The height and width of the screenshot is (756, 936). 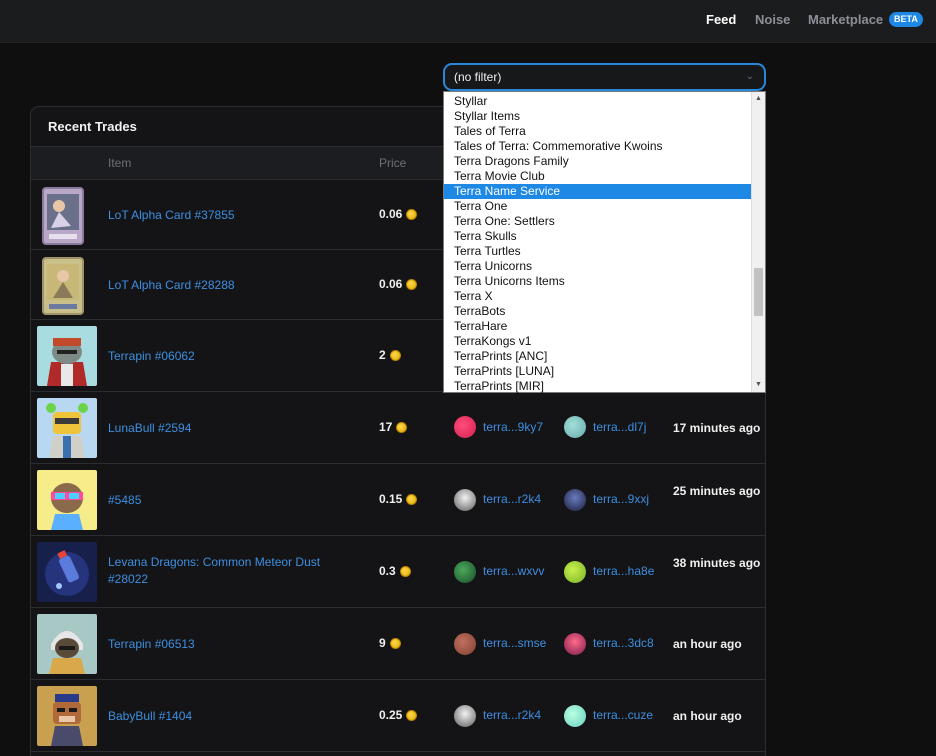 I want to click on dropdown-option: Terra Movie Club, so click(x=598, y=176).